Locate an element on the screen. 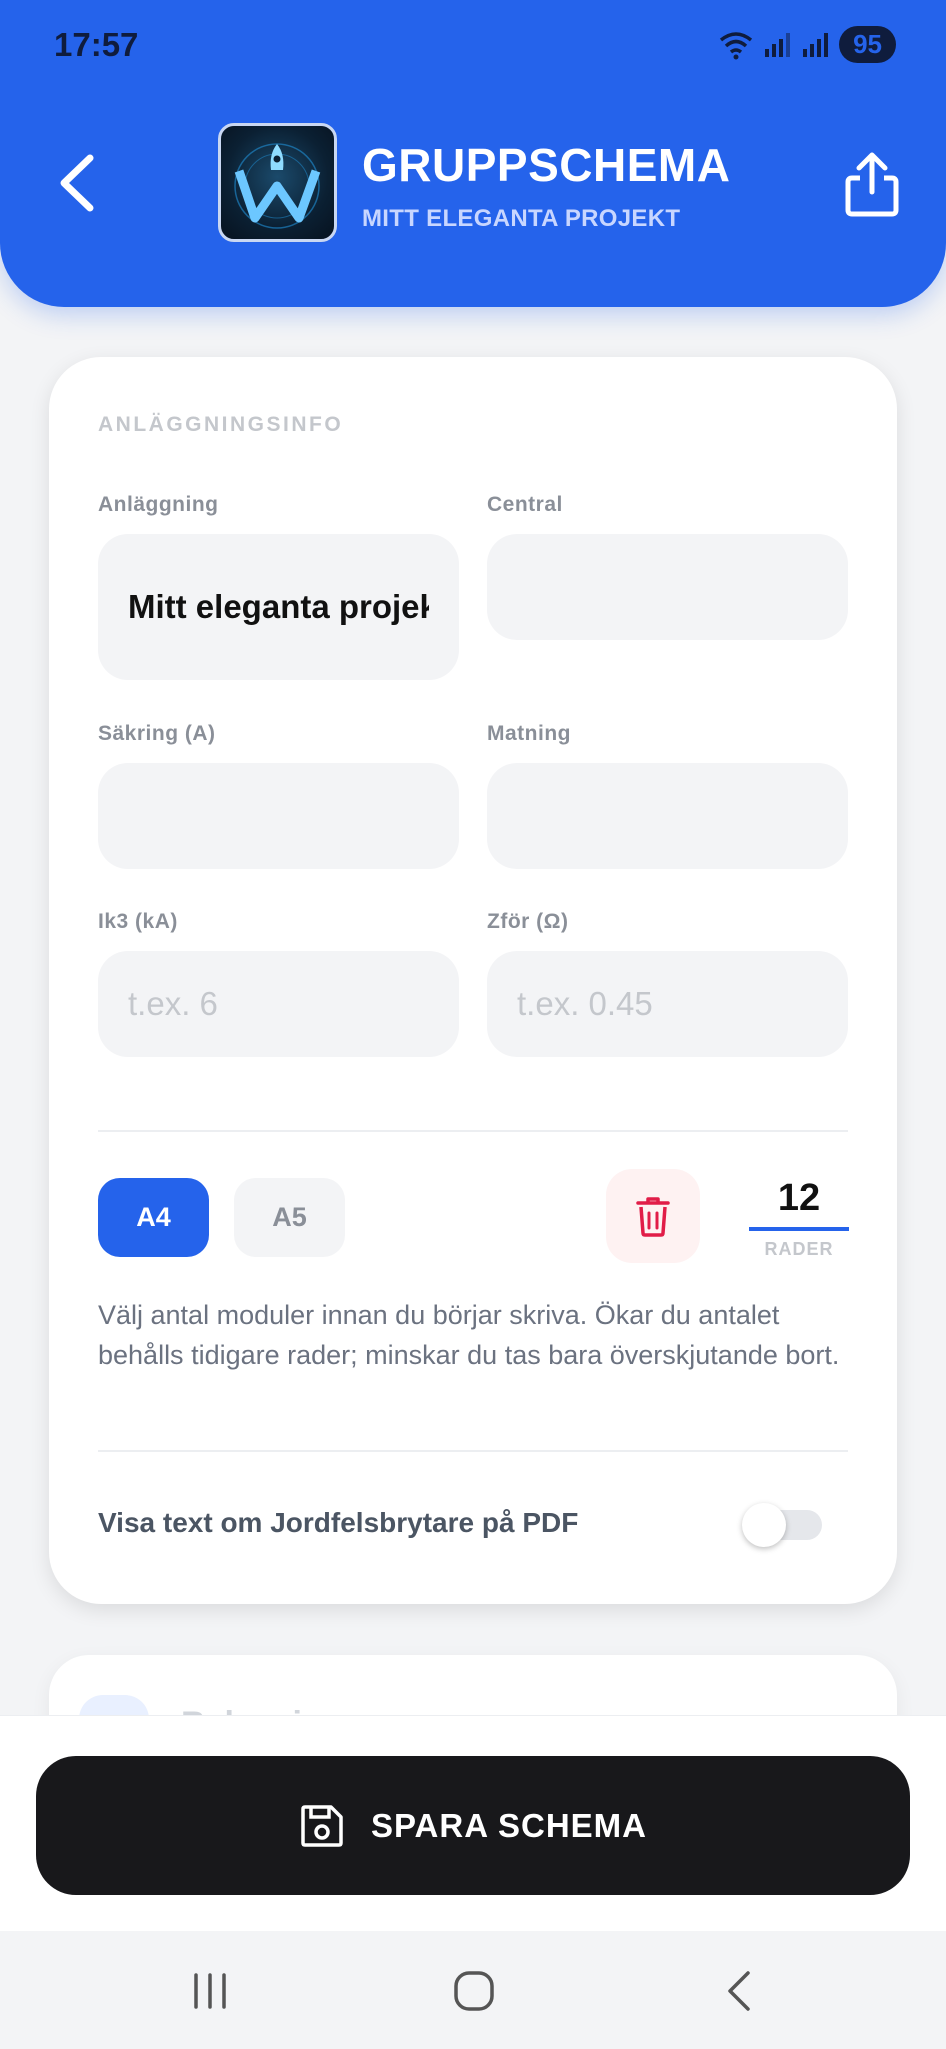  app-logo is located at coordinates (277, 182).